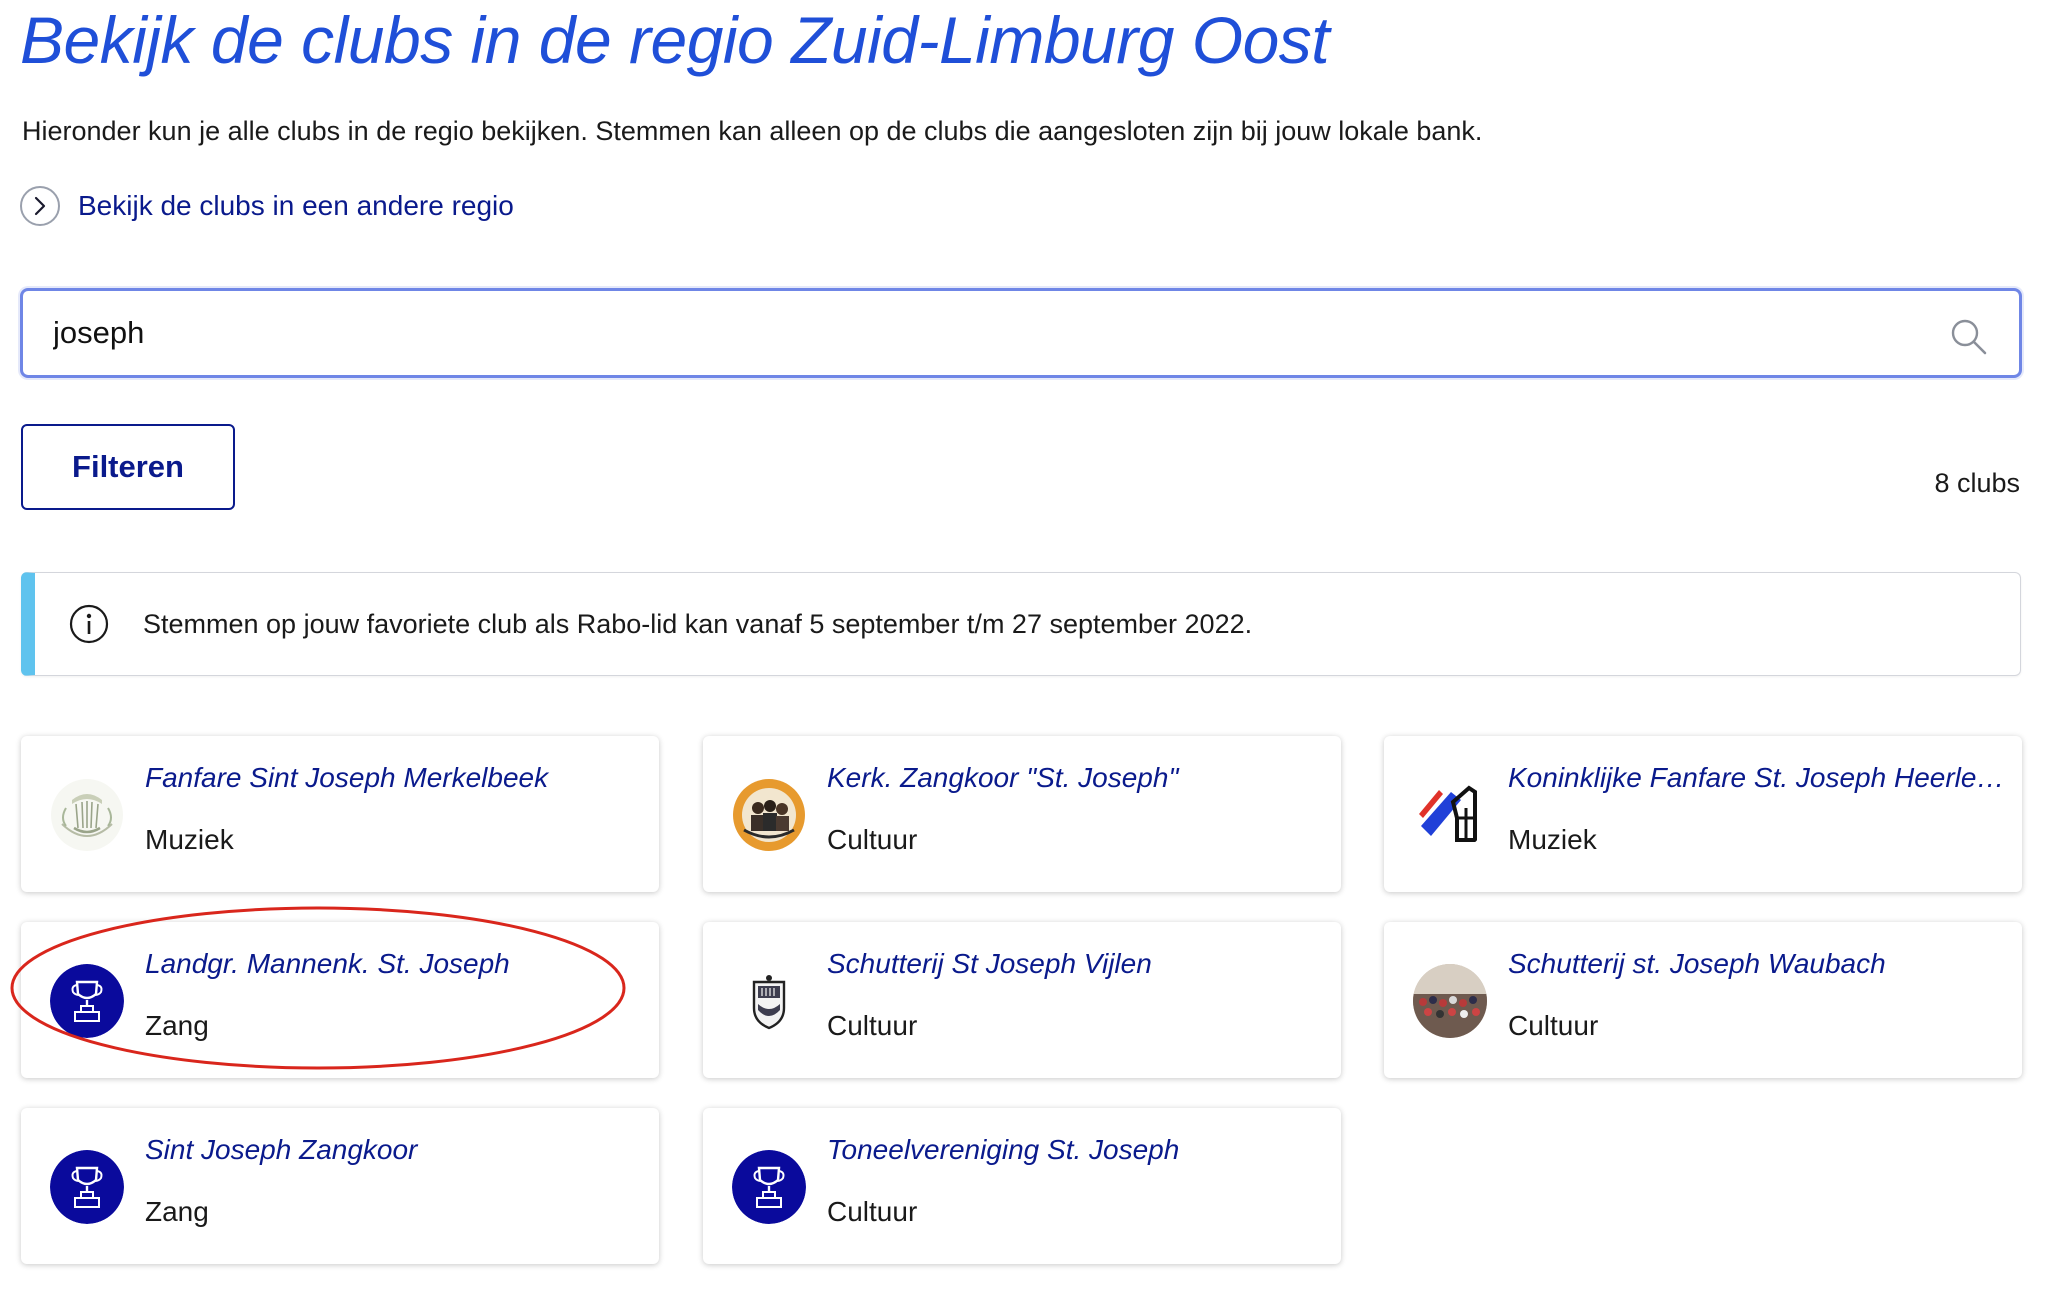 The width and height of the screenshot is (2048, 1305). I want to click on choir-photo-icon, so click(769, 815).